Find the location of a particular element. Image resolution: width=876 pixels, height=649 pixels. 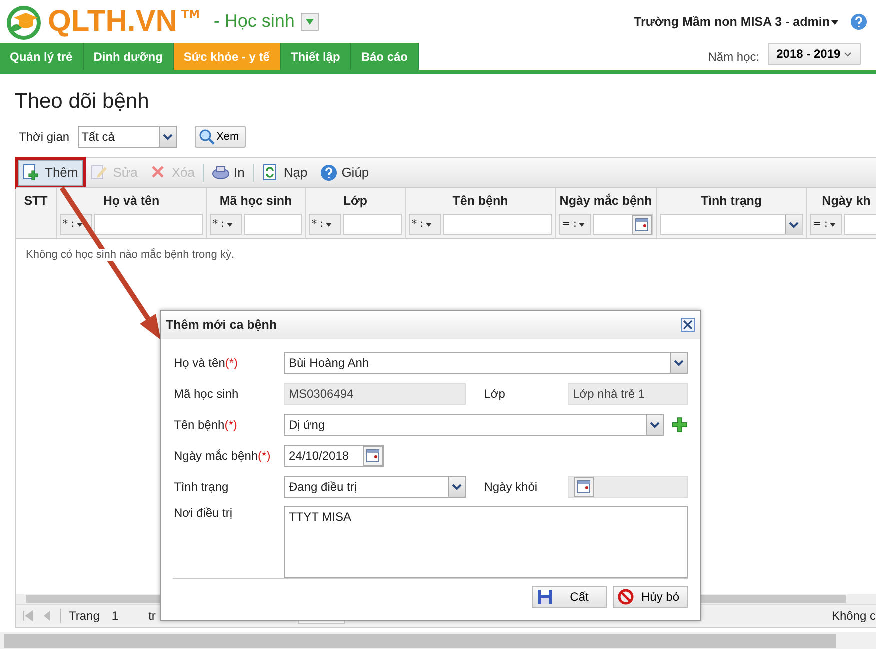

cancel-button: Hủy bỏ is located at coordinates (650, 597).